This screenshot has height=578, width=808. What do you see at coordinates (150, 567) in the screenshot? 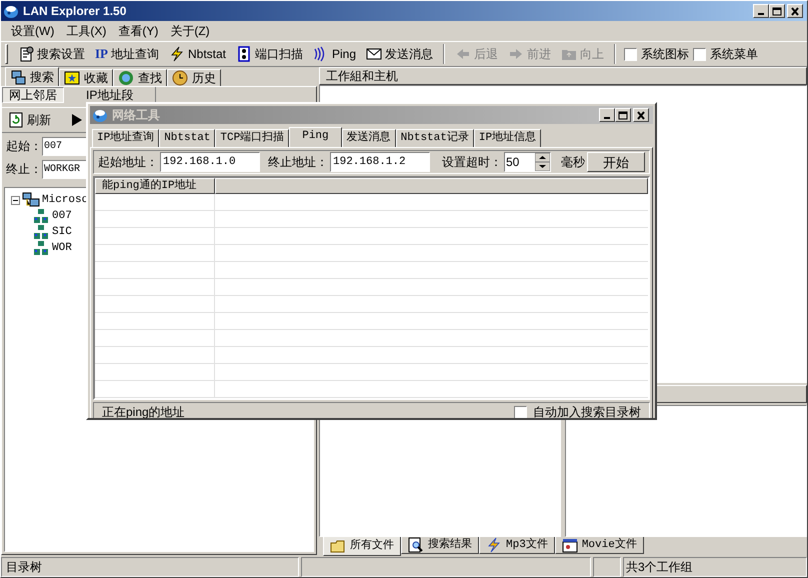
I see `status-text: 目录树` at bounding box center [150, 567].